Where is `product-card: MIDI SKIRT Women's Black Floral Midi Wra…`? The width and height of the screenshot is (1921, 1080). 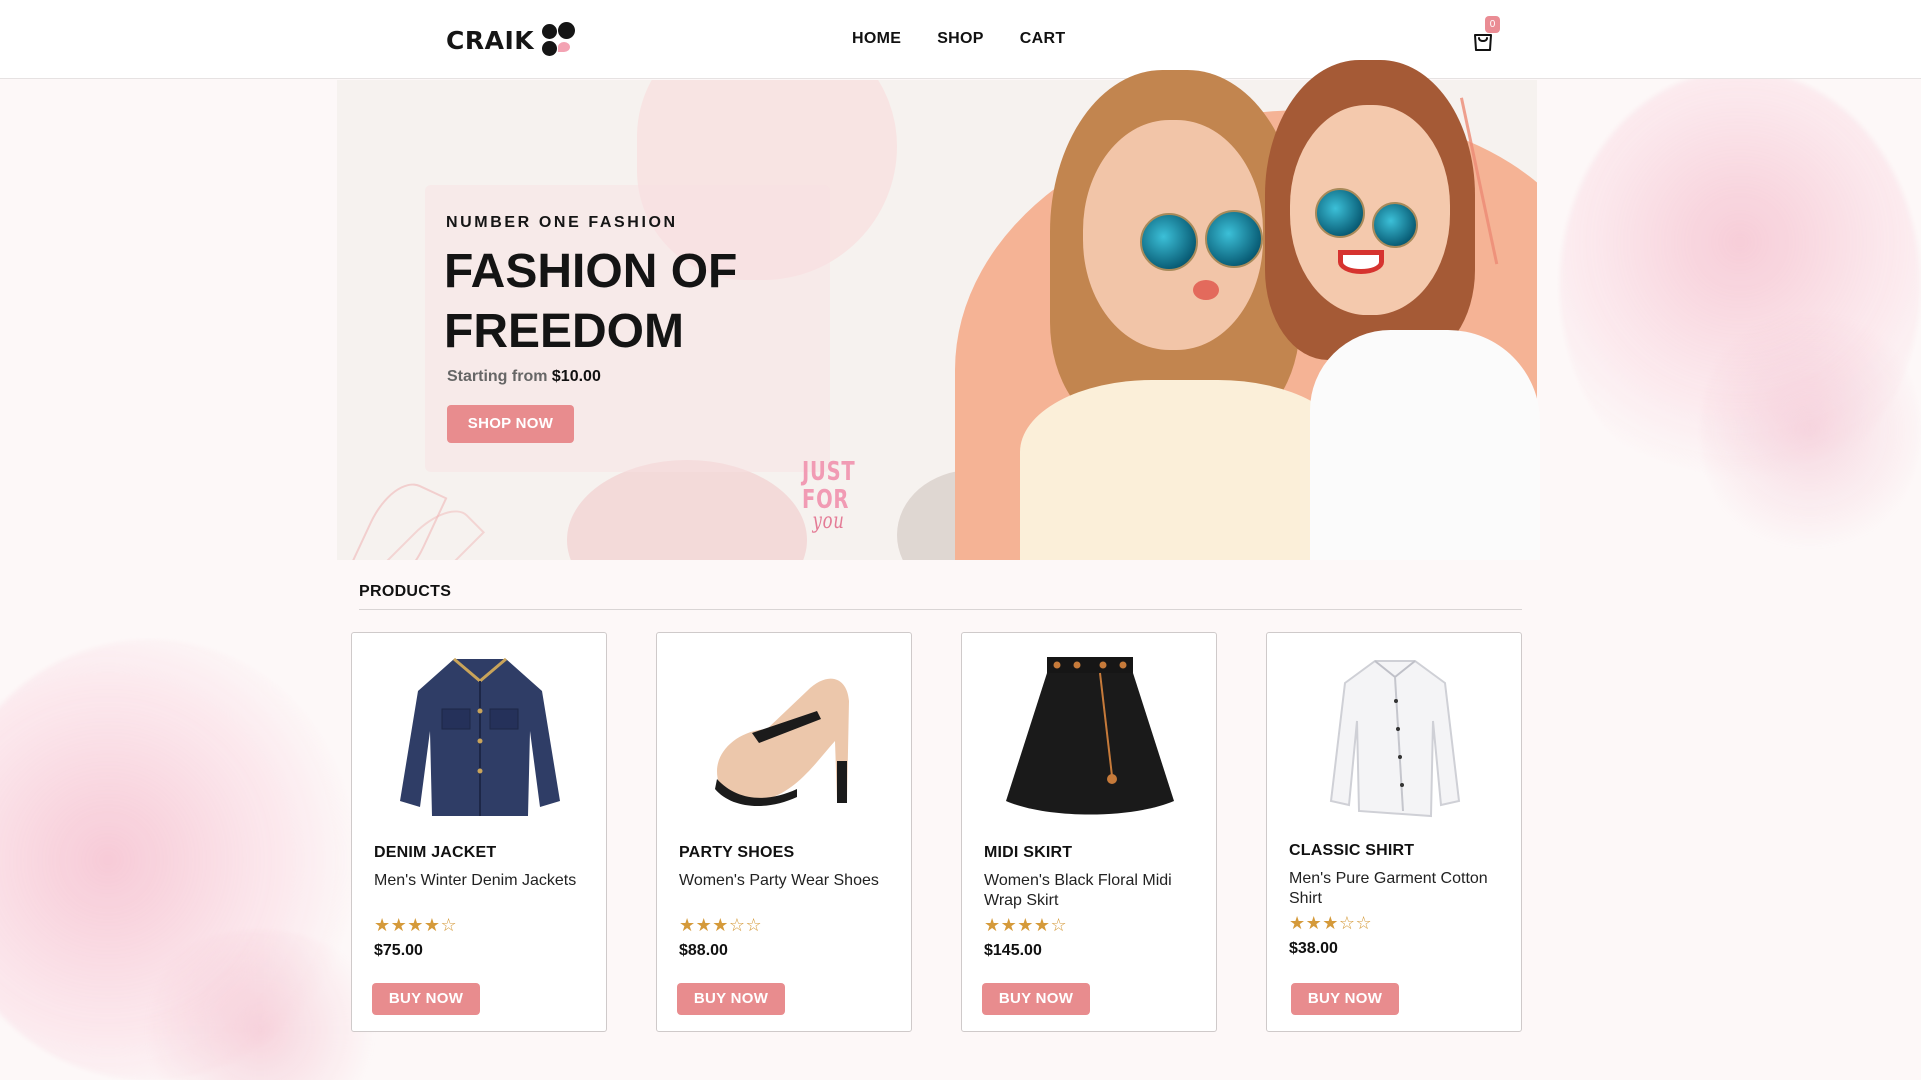
product-card: MIDI SKIRT Women's Black Floral Midi Wra… is located at coordinates (1089, 832).